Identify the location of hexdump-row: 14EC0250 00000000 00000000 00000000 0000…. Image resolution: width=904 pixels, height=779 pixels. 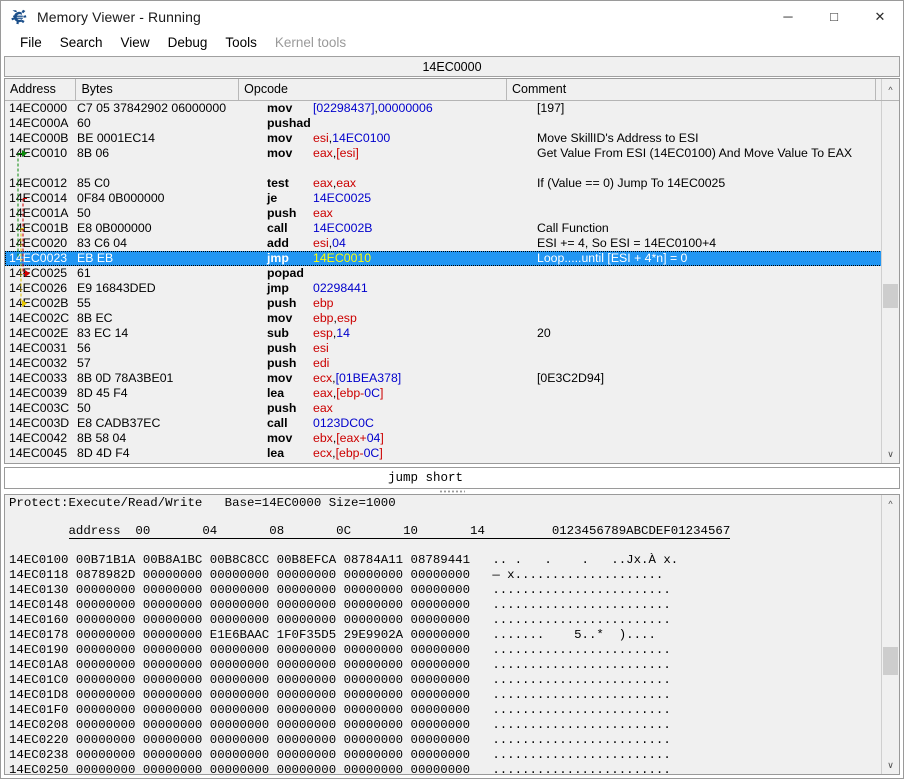
(443, 768).